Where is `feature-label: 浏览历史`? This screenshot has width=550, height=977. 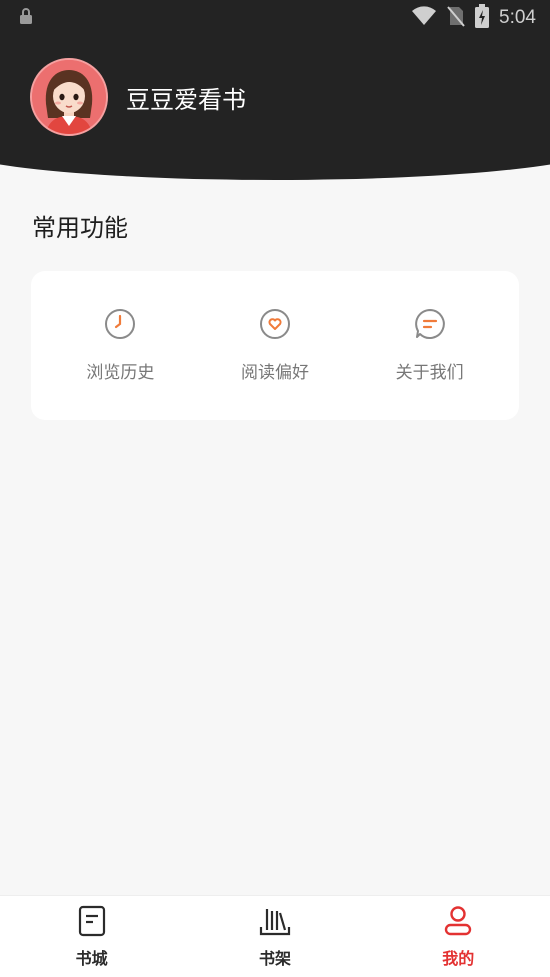
feature-label: 浏览历史 is located at coordinates (120, 373).